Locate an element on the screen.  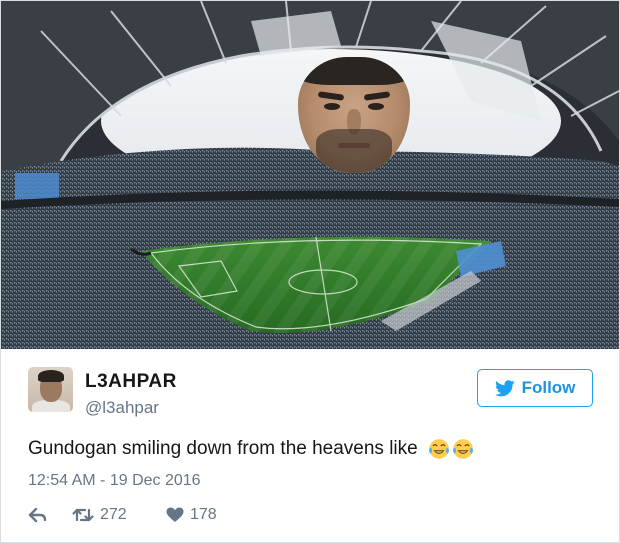
tweet-timestamp: 12:54 AM - 19 Dec 2016 is located at coordinates (114, 481).